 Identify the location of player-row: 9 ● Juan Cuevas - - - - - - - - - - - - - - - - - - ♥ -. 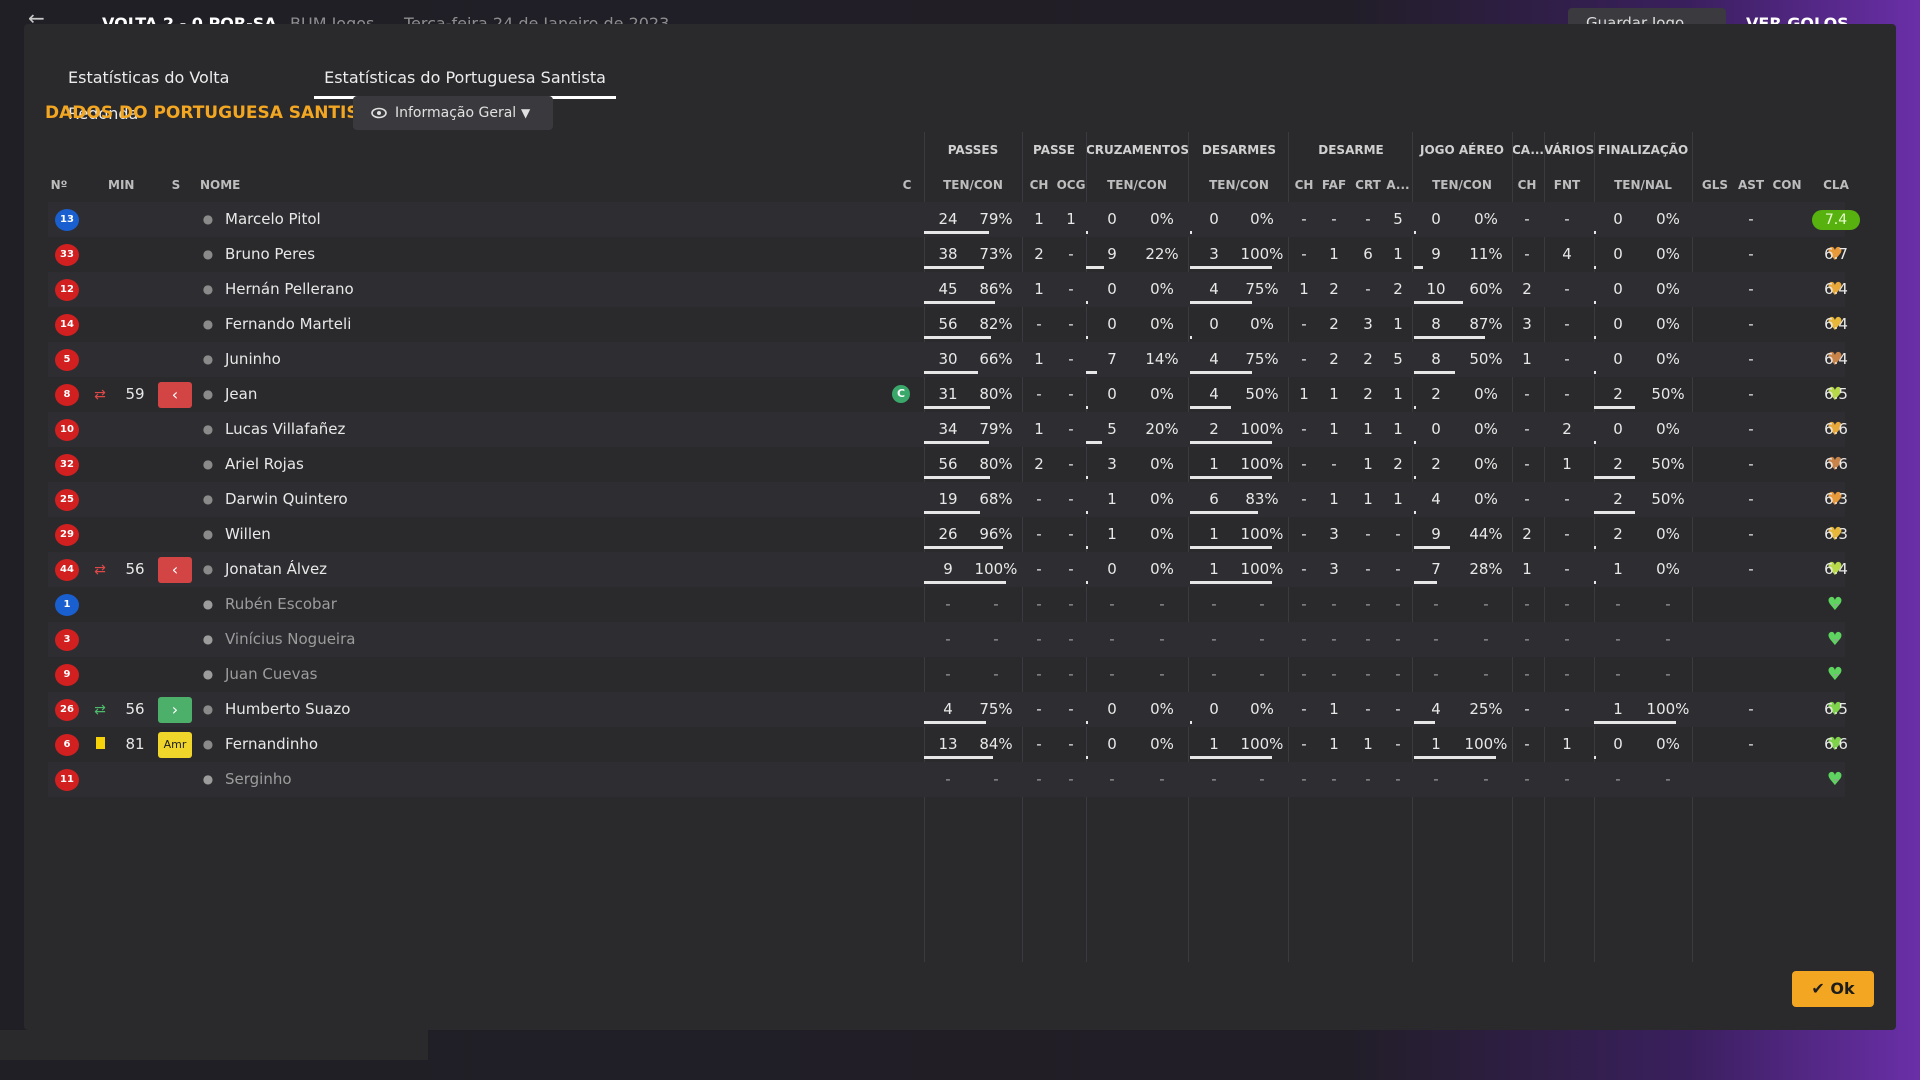
(946, 674).